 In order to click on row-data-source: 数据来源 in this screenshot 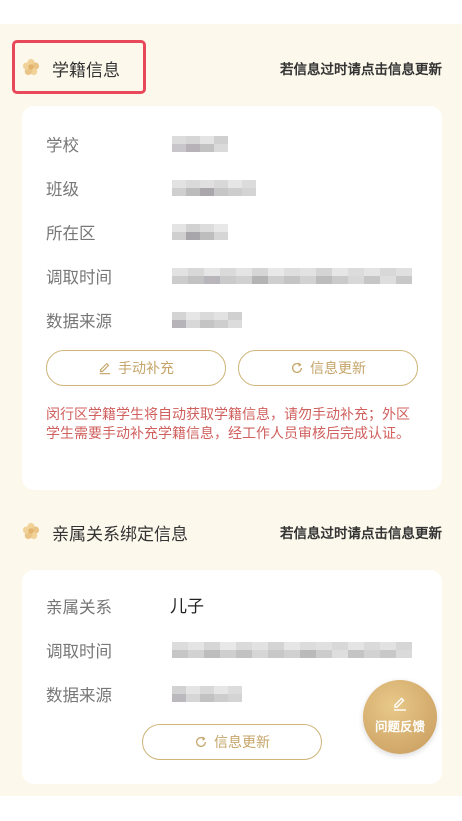, I will do `click(236, 320)`.